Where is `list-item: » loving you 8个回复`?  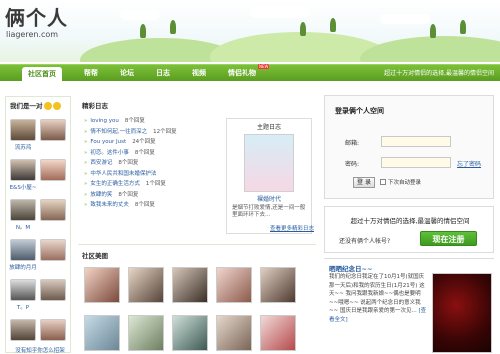
list-item: » loving you 8个回复 is located at coordinates (154, 121).